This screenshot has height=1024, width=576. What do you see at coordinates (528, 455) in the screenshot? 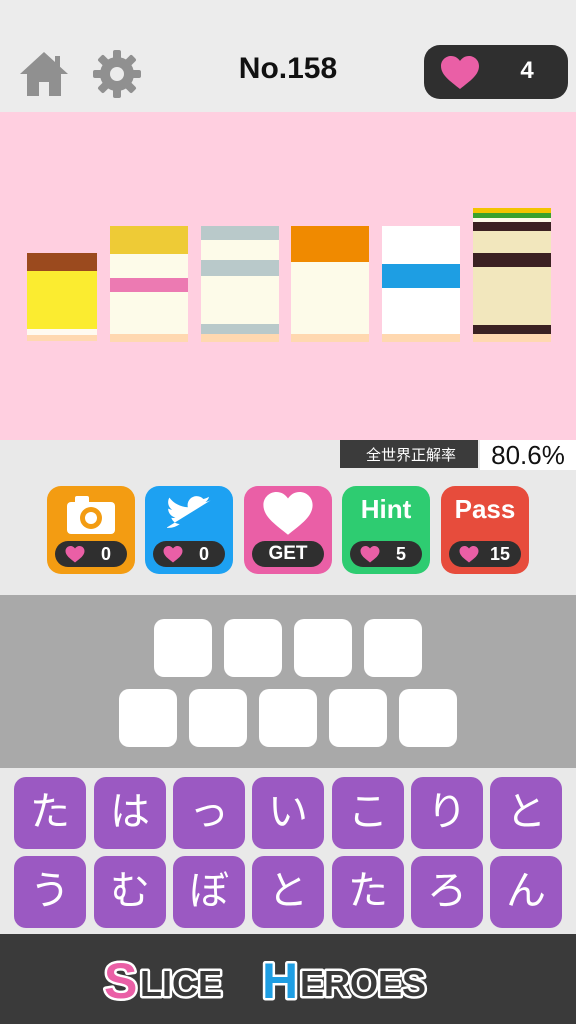
I see `stats-value: 80.6%` at bounding box center [528, 455].